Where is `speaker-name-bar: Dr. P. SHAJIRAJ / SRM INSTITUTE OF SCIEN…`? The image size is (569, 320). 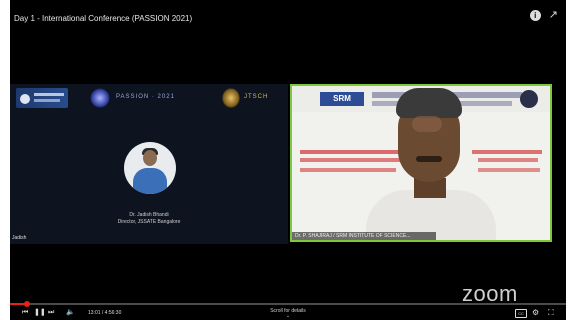 speaker-name-bar: Dr. P. SHAJIRAJ / SRM INSTITUTE OF SCIEN… is located at coordinates (364, 236).